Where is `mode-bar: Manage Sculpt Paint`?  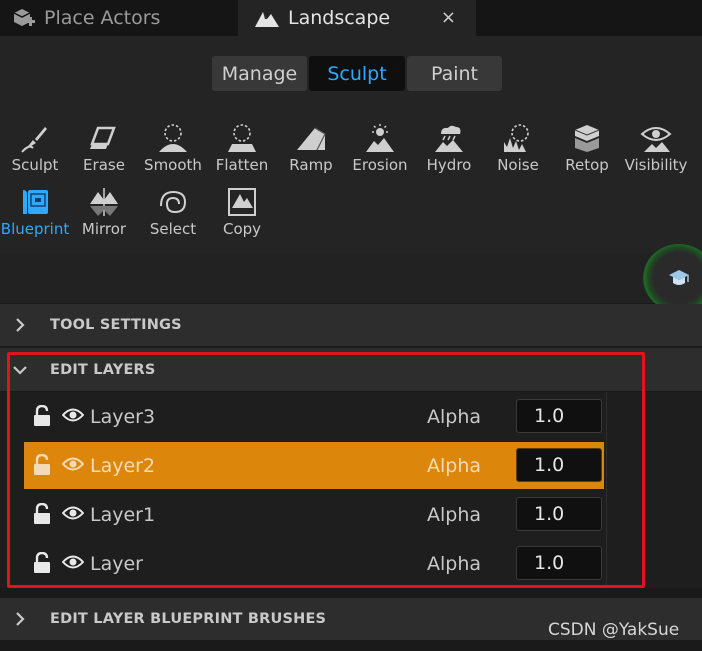
mode-bar: Manage Sculpt Paint is located at coordinates (351, 69).